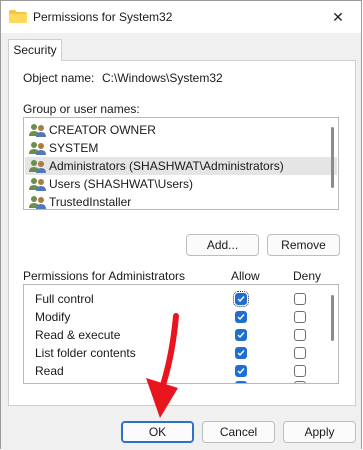 The width and height of the screenshot is (363, 450). Describe the element at coordinates (53, 317) in the screenshot. I see `permission-label: Modify` at that location.